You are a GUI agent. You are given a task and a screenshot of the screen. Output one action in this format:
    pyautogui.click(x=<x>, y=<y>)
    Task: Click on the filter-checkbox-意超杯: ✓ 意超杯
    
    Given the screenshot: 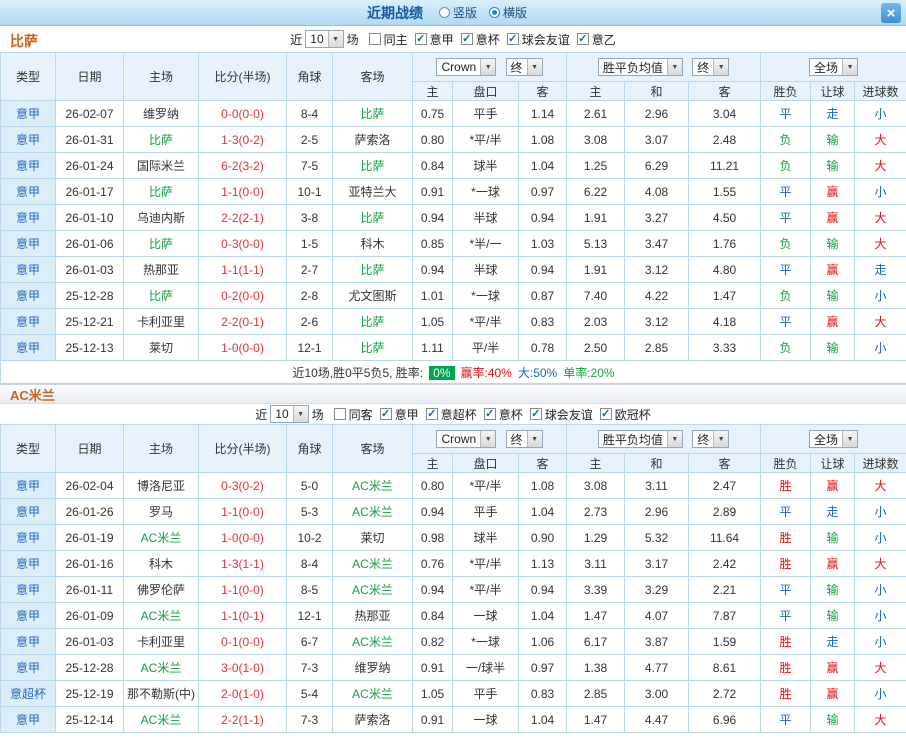 What is the action you would take?
    pyautogui.click(x=451, y=414)
    